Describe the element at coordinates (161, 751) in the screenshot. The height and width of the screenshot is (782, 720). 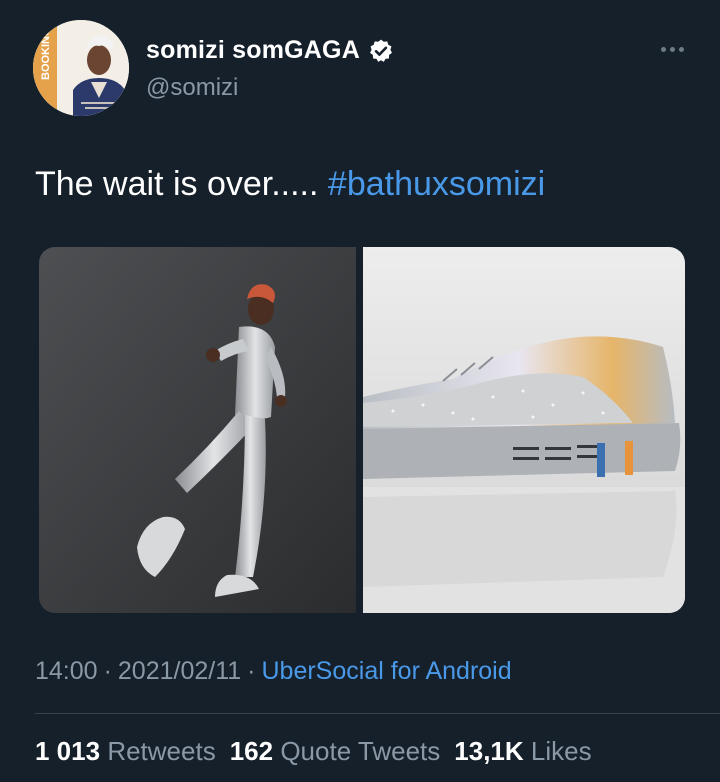
I see `retweets-label: Retweets` at that location.